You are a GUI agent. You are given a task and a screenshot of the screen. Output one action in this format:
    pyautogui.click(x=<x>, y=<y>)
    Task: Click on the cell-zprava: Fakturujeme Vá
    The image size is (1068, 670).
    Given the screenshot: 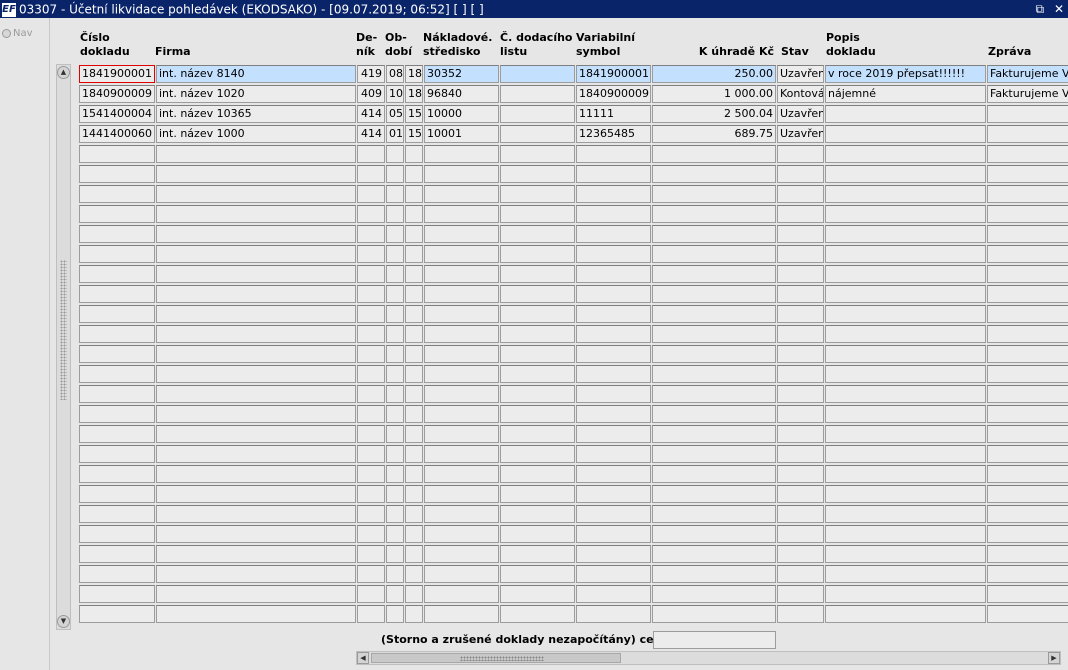 What is the action you would take?
    pyautogui.click(x=1027, y=74)
    